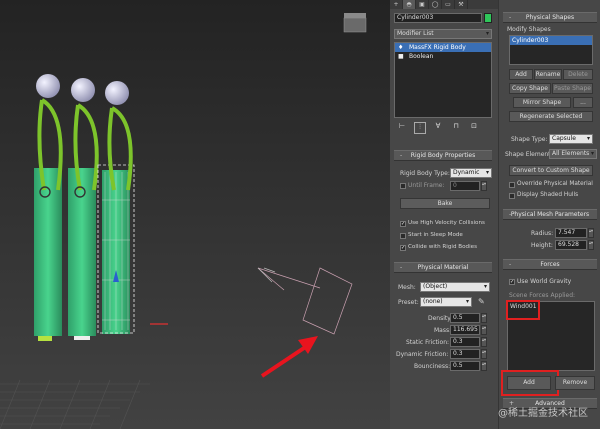 Image resolution: width=600 pixels, height=429 pixels. What do you see at coordinates (530, 88) in the screenshot?
I see `copy-shape-button: Copy Shape` at bounding box center [530, 88].